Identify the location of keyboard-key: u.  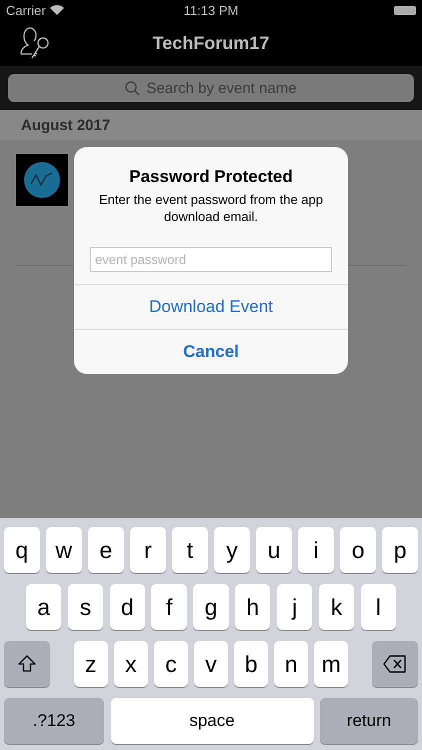
(274, 550).